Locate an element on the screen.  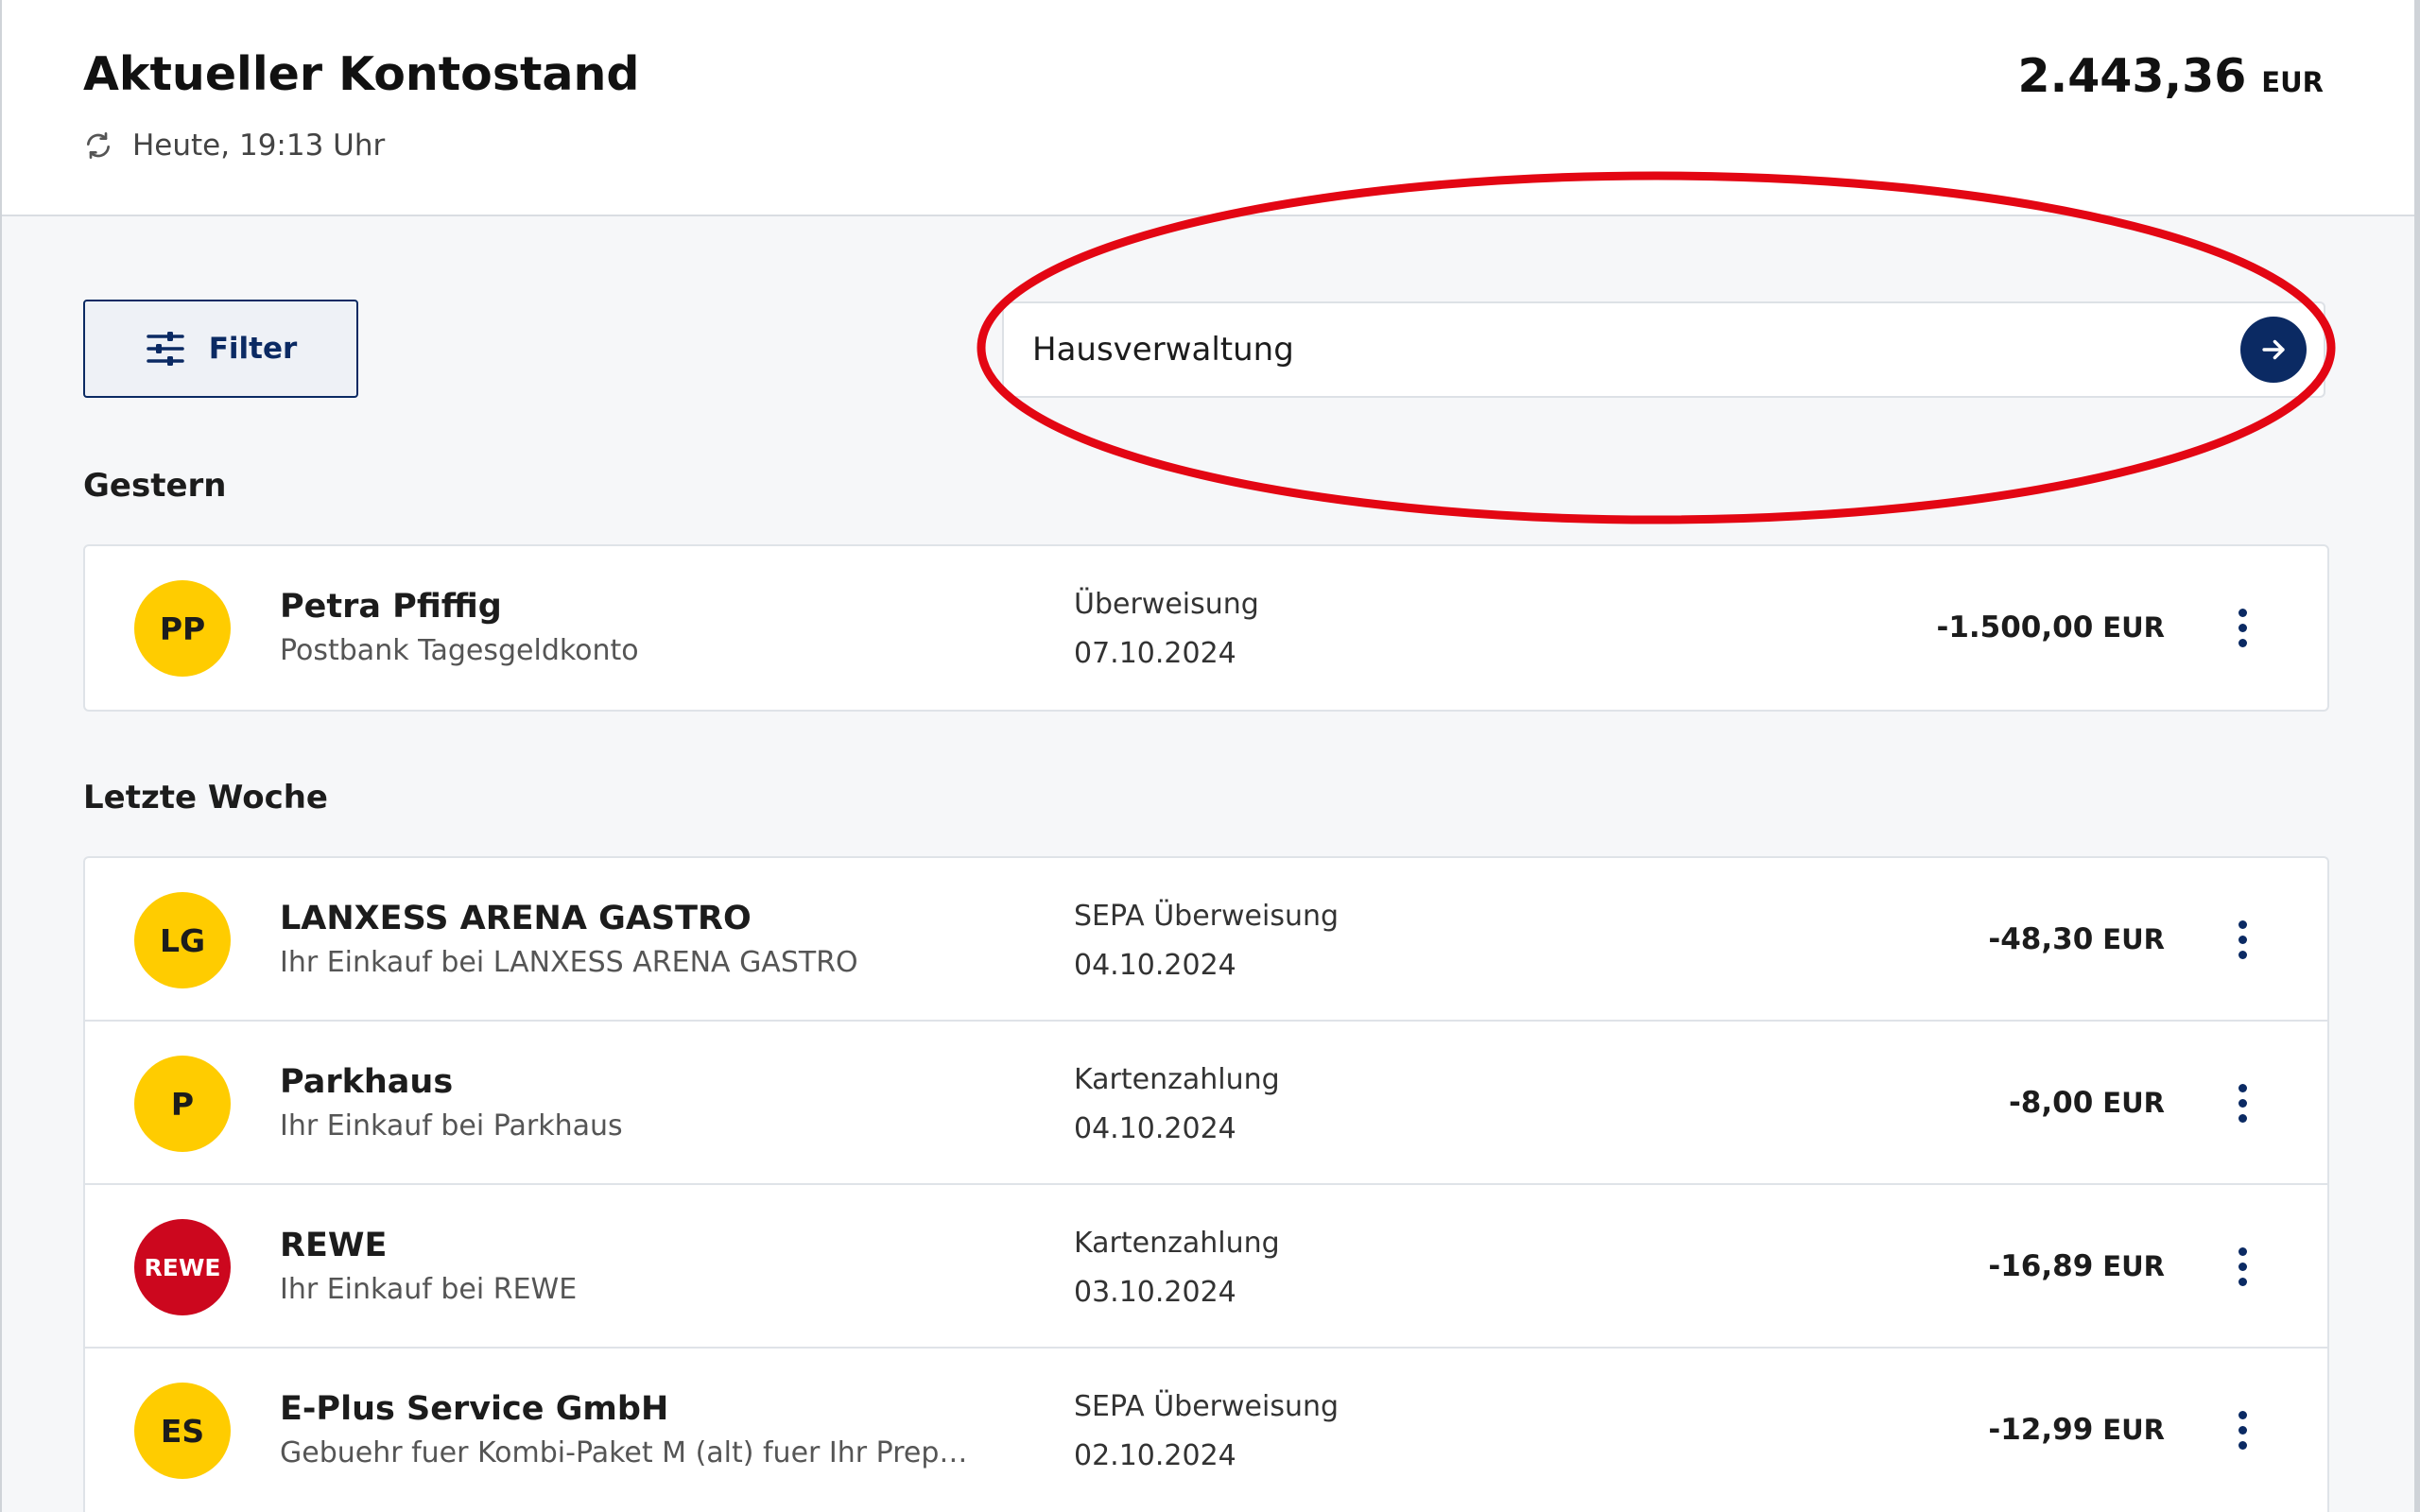
transaction-amount: -8,00 EUR is located at coordinates (2087, 1103).